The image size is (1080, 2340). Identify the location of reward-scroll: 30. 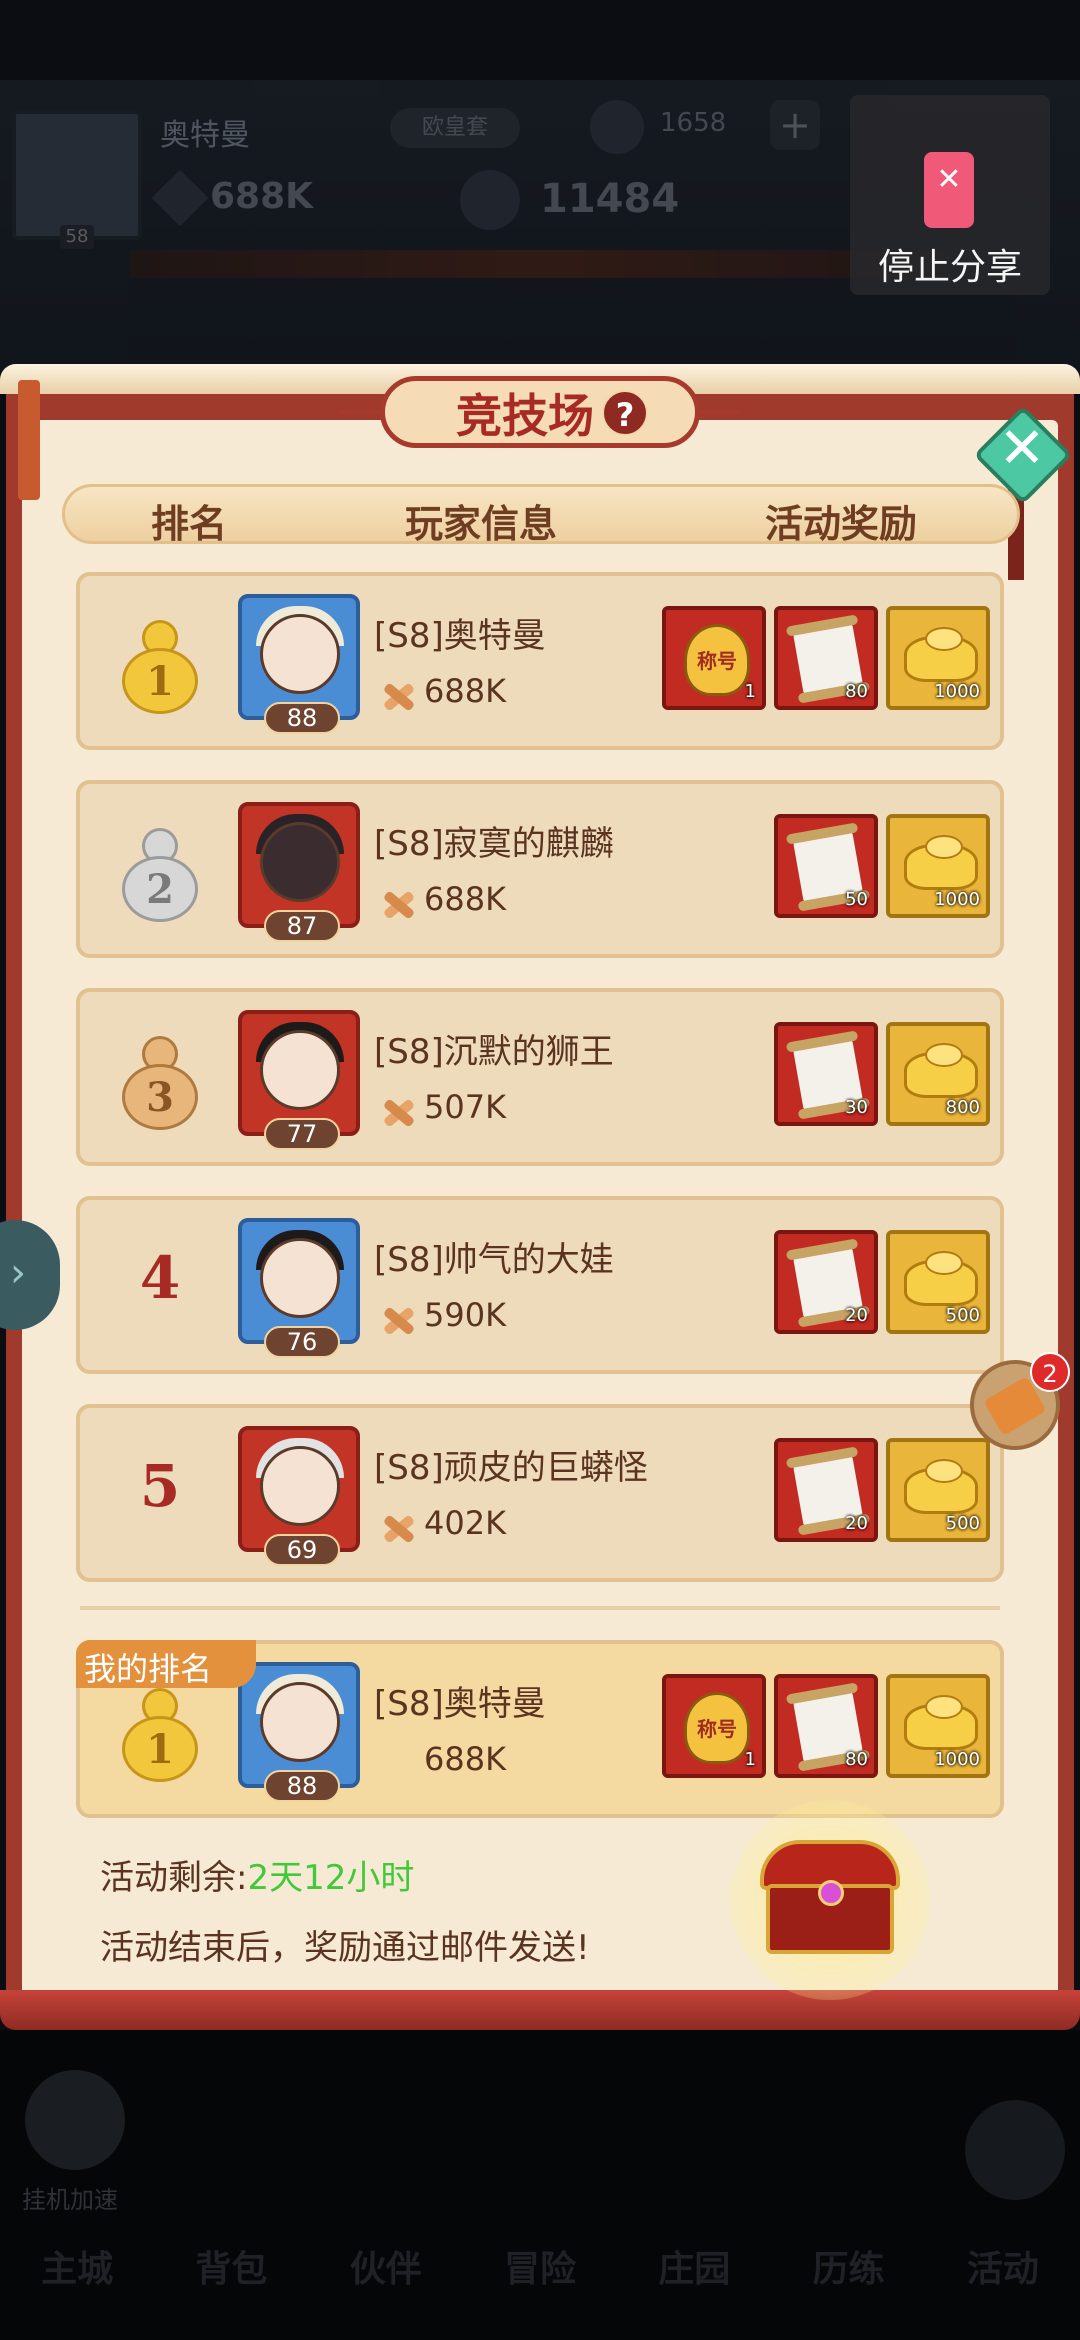
(826, 1074).